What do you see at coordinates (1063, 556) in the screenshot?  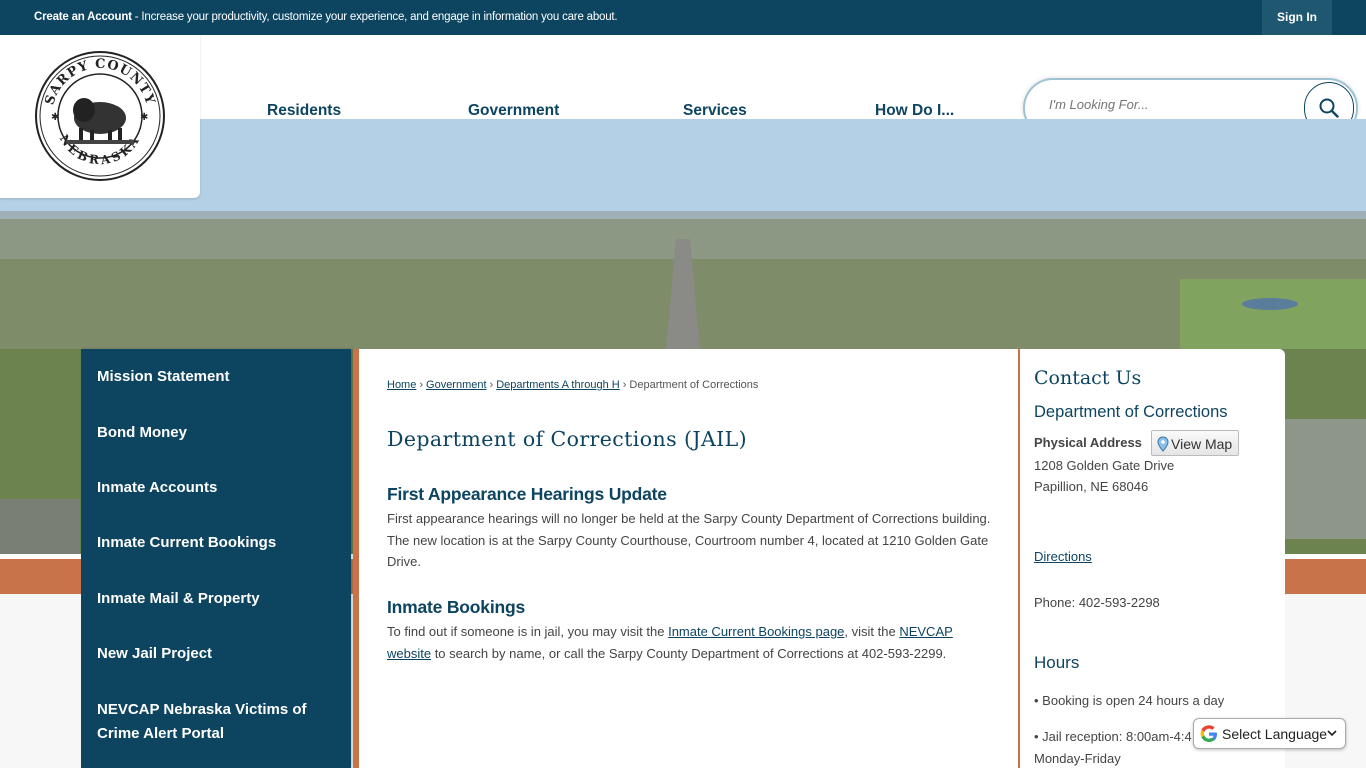 I see `directions-link: Directions` at bounding box center [1063, 556].